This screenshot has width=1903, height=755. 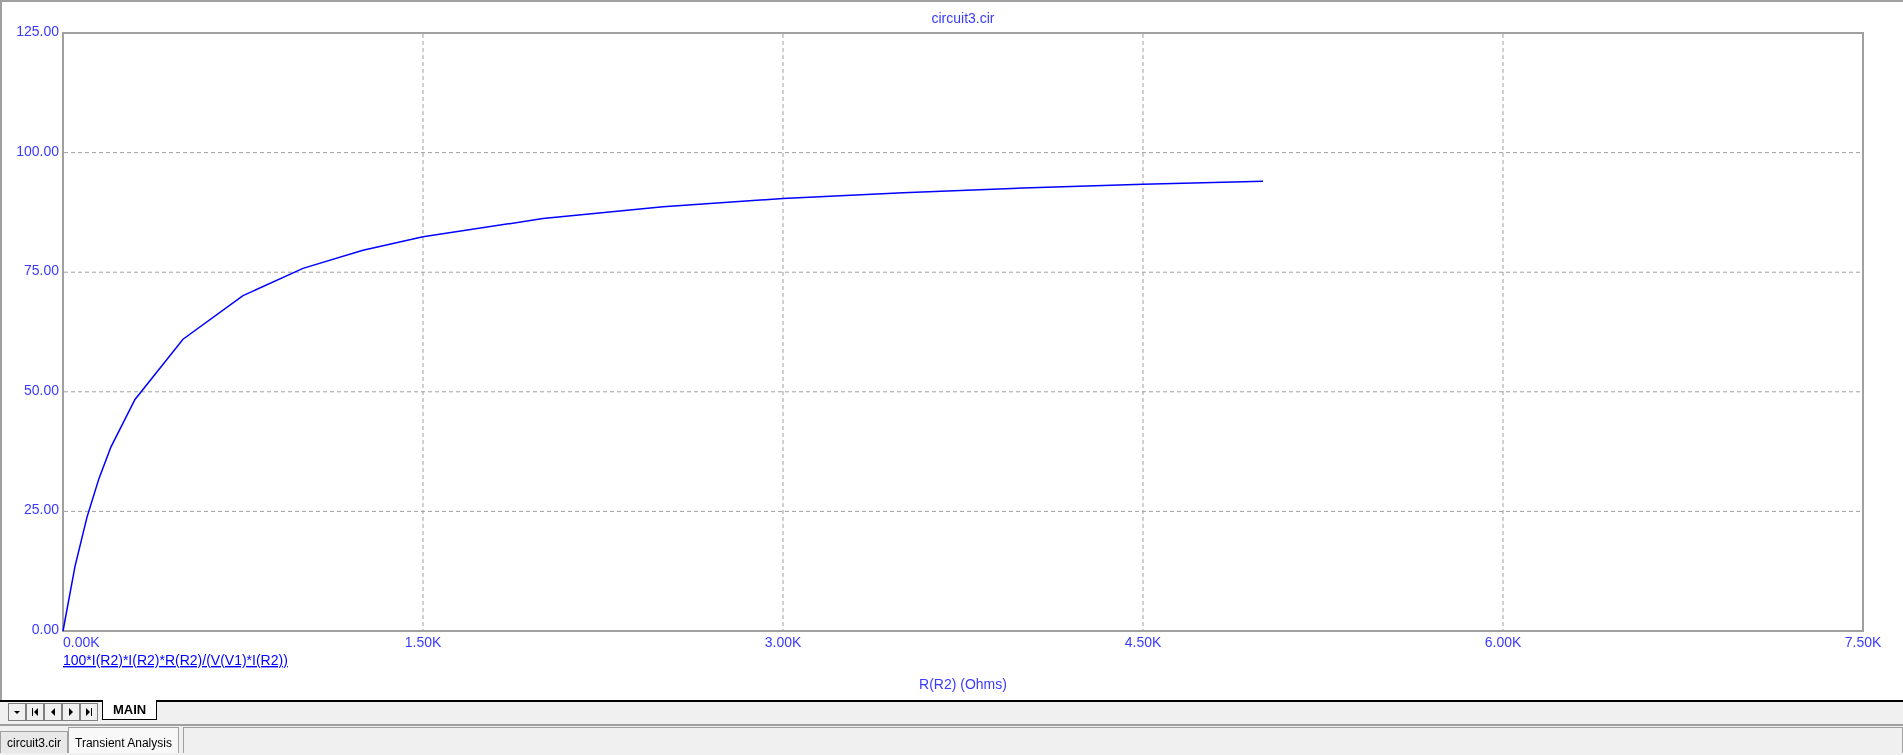 I want to click on next-sheet-button, so click(x=71, y=712).